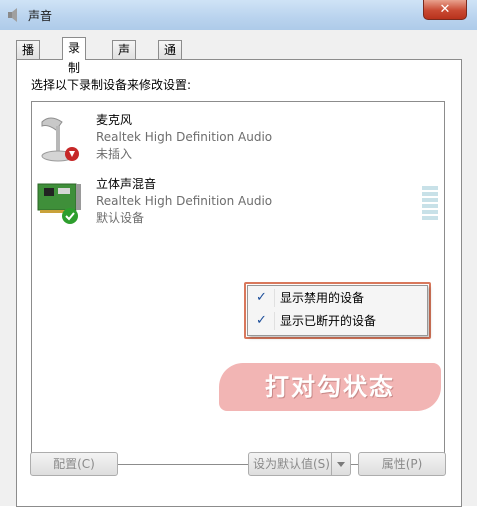  I want to click on set-default-label: 设为默认值(S), so click(291, 464).